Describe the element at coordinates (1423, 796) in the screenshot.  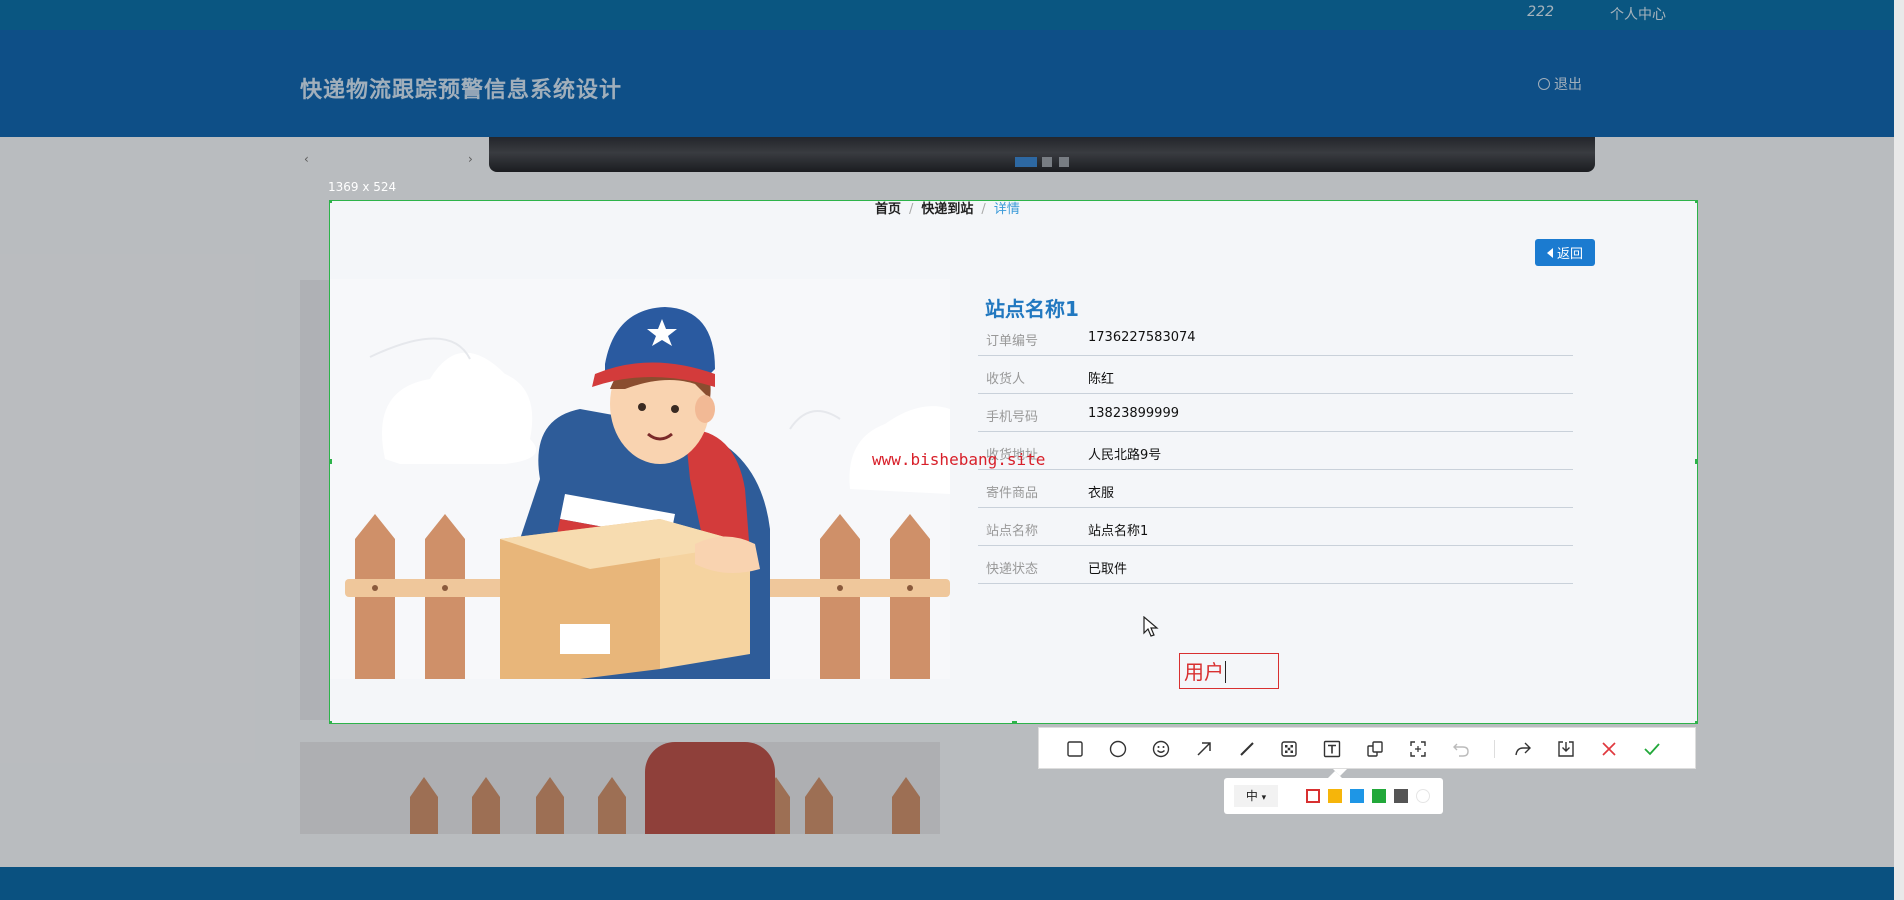
I see `color-swatch-white` at that location.